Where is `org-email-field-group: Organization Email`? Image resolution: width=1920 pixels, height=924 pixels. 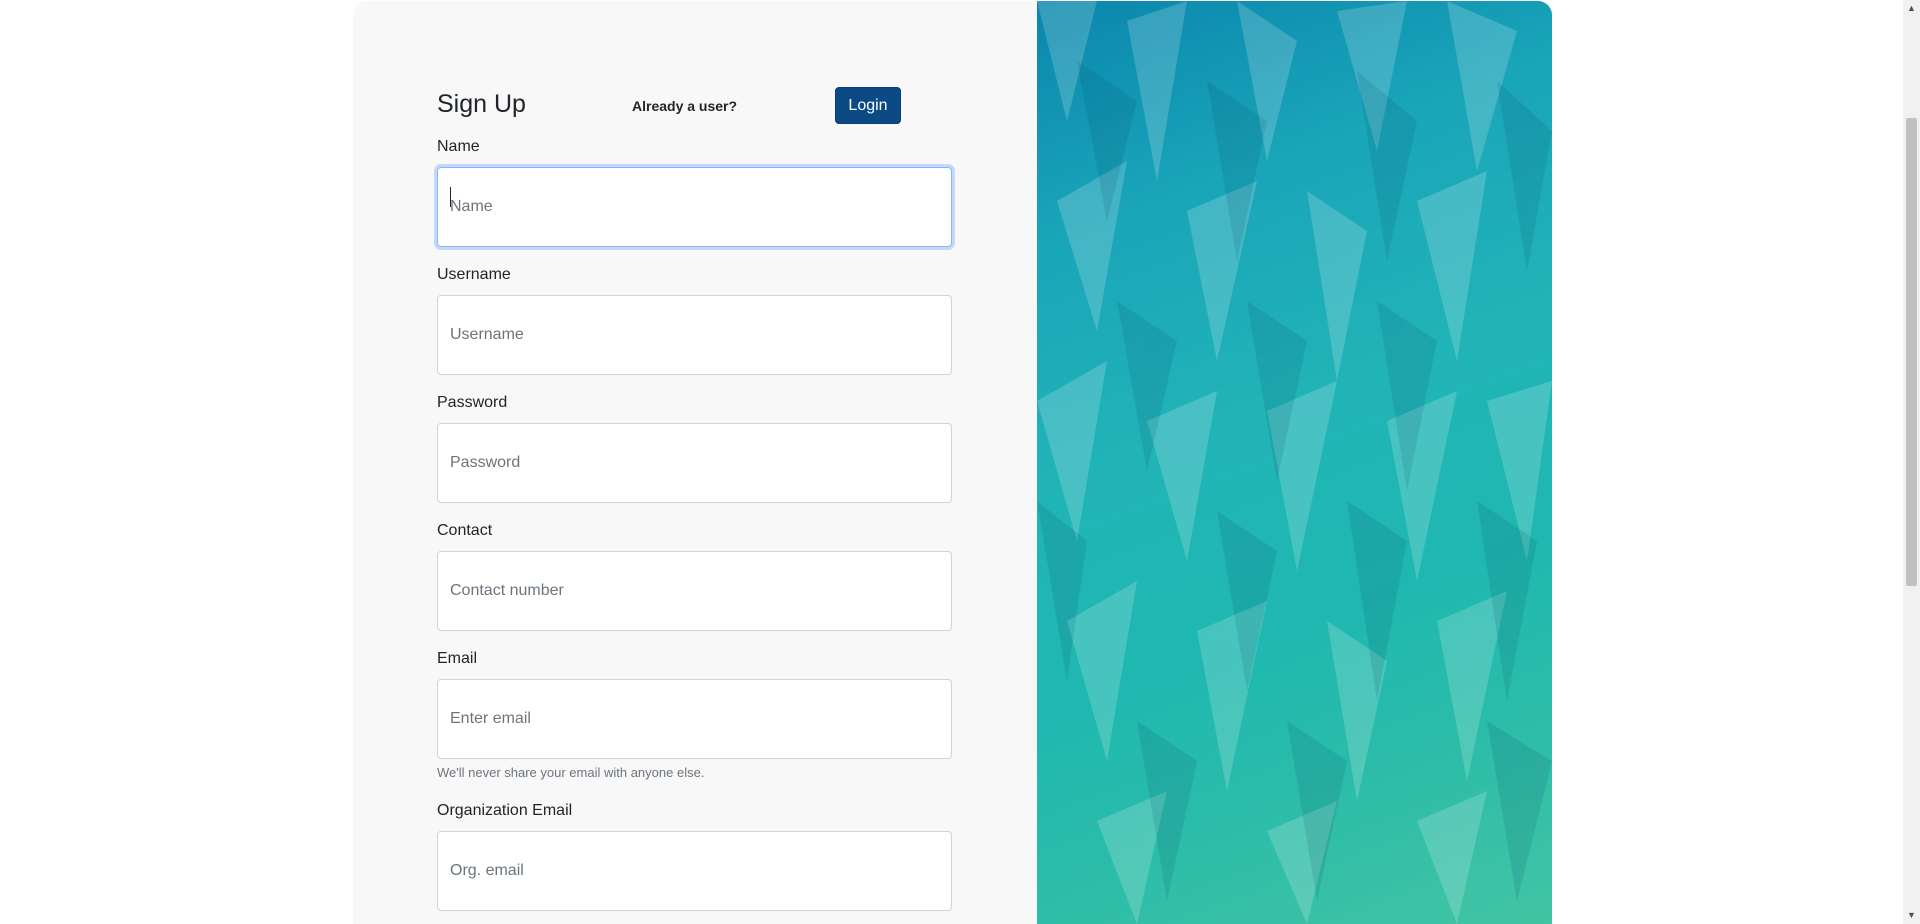 org-email-field-group: Organization Email is located at coordinates (694, 856).